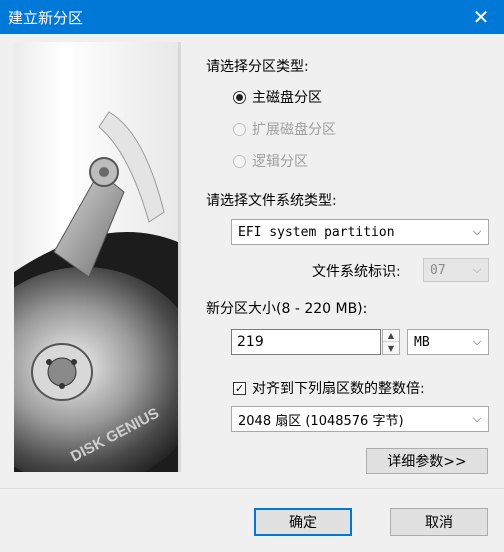  Describe the element at coordinates (321, 421) in the screenshot. I see `align-value: 2048 扇区 (1048576 字节)` at that location.